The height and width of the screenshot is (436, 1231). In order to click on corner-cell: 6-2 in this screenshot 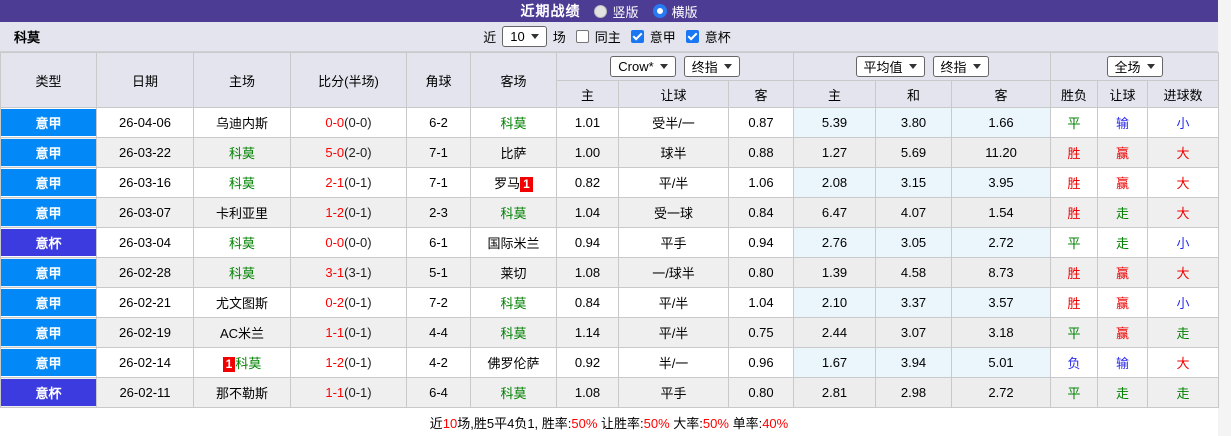, I will do `click(438, 122)`.